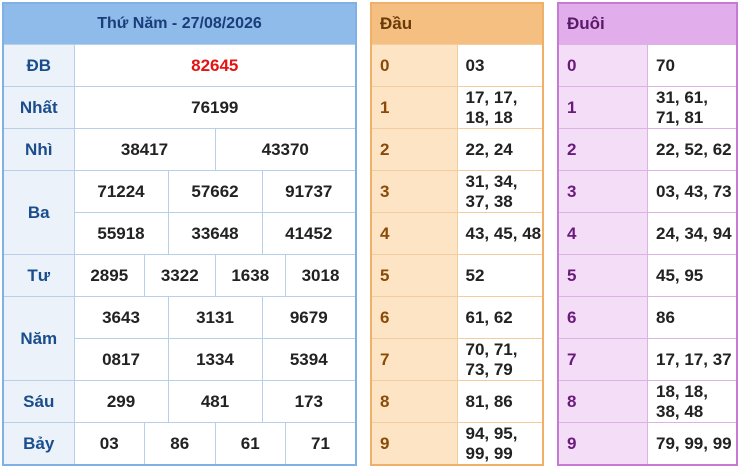 This screenshot has height=467, width=740. Describe the element at coordinates (414, 444) in the screenshot. I see `dau-key: 9` at that location.